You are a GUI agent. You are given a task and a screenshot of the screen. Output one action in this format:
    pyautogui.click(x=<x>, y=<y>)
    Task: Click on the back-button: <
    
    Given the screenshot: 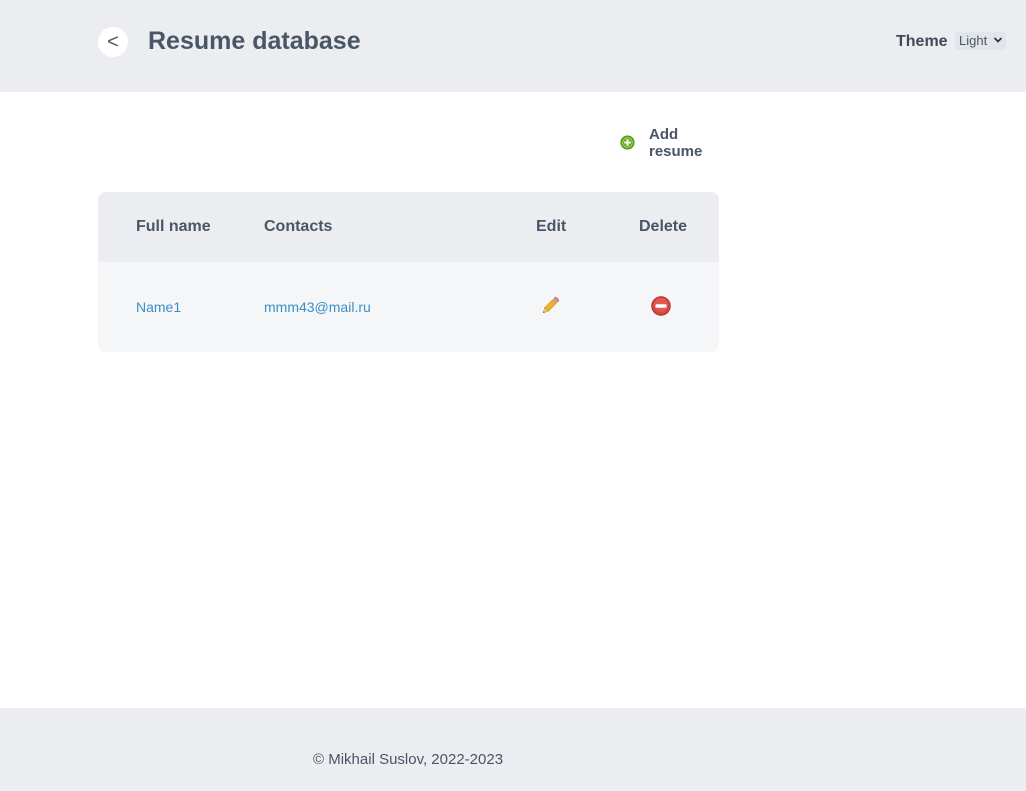 What is the action you would take?
    pyautogui.click(x=113, y=42)
    